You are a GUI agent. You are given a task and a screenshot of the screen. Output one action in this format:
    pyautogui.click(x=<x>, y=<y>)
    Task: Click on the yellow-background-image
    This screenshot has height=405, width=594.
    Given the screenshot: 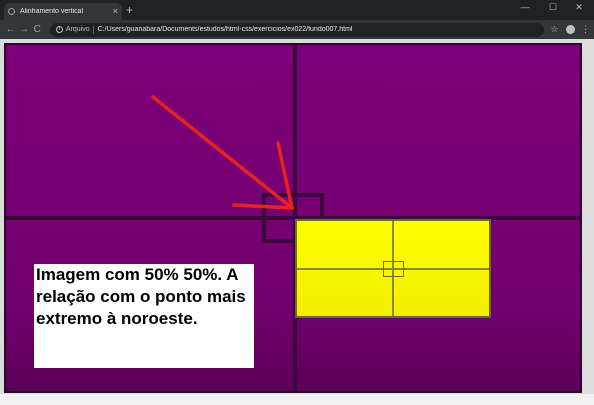 What is the action you would take?
    pyautogui.click(x=393, y=268)
    